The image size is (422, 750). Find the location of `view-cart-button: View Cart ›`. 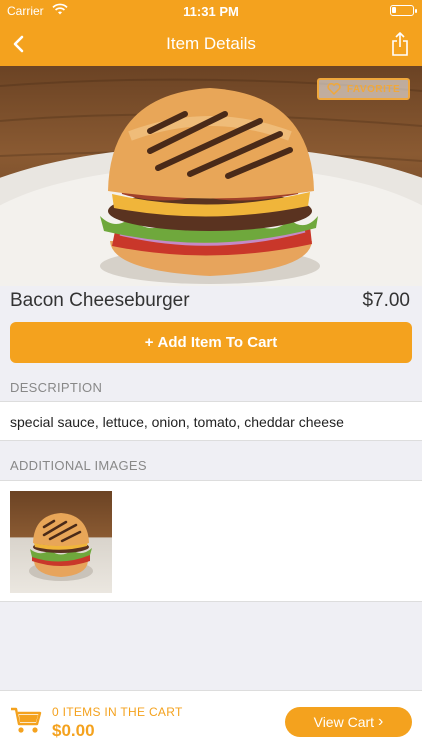

view-cart-button: View Cart › is located at coordinates (348, 722).